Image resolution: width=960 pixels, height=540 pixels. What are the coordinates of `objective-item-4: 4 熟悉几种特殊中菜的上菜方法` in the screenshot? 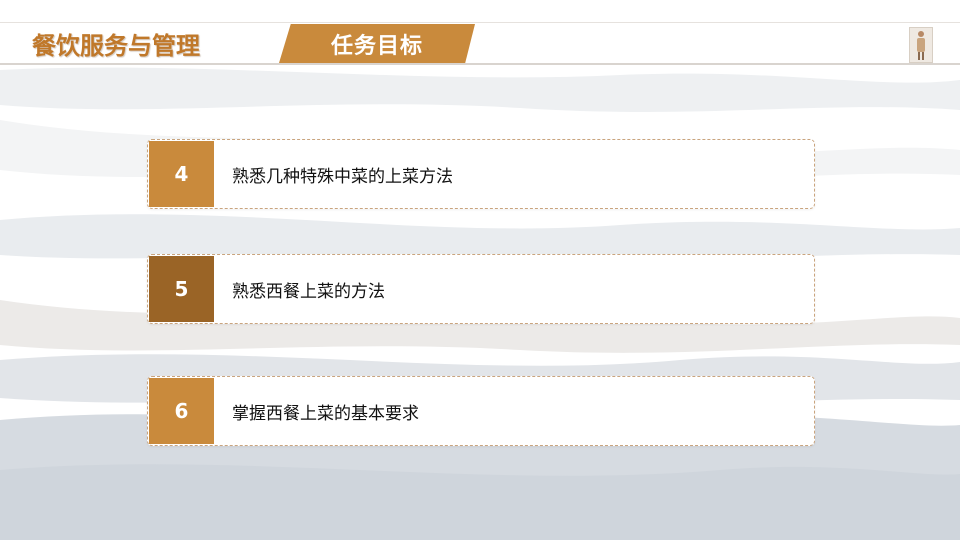 It's located at (481, 174).